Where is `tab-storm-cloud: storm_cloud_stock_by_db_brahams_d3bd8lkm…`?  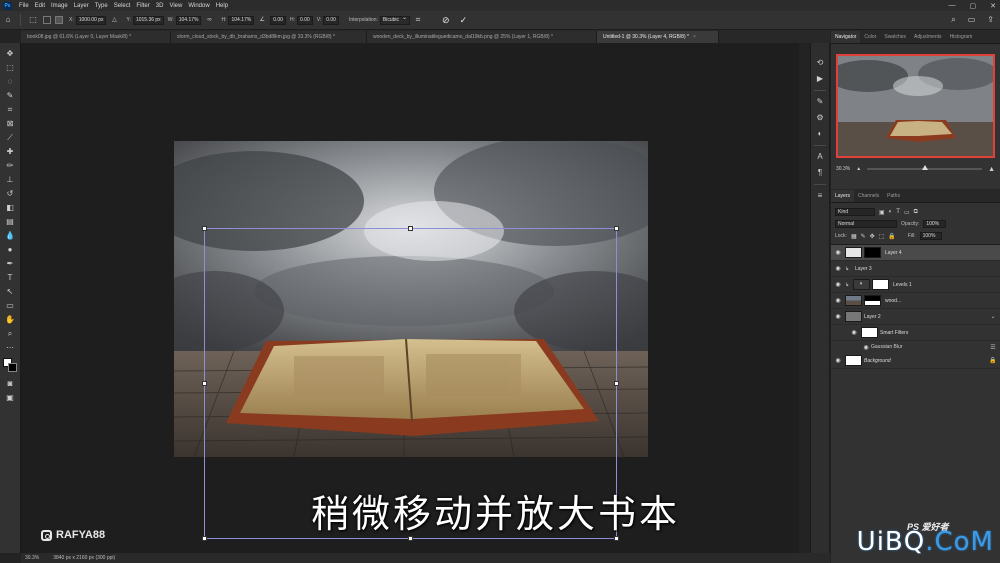
tab-storm-cloud: storm_cloud_stock_by_db_brahams_d3bd8lkm… is located at coordinates (269, 37).